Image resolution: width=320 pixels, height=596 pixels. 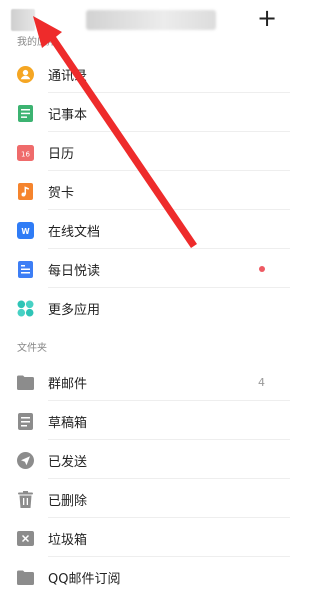 What do you see at coordinates (68, 384) in the screenshot?
I see `folder-item-label: 群邮件` at bounding box center [68, 384].